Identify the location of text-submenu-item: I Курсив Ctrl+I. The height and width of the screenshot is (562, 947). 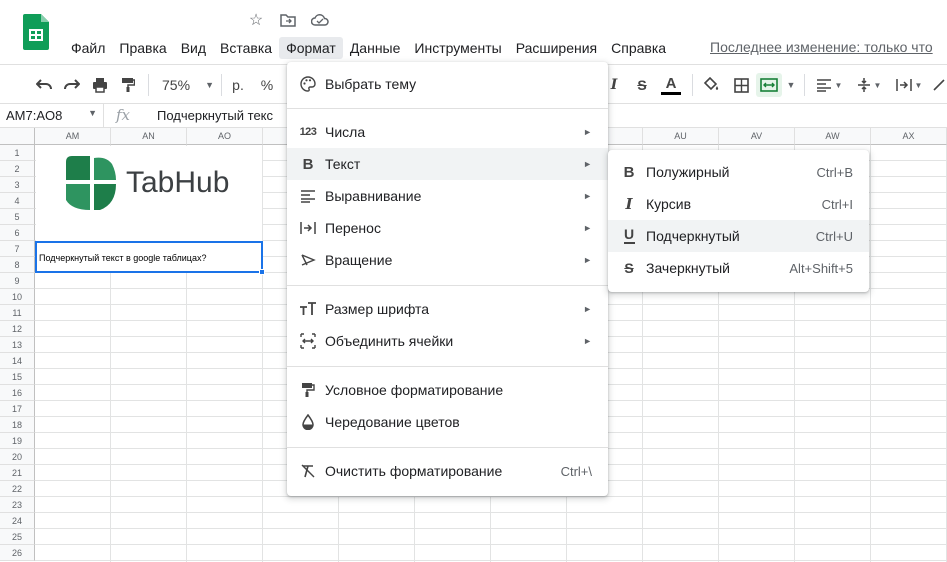
(738, 204).